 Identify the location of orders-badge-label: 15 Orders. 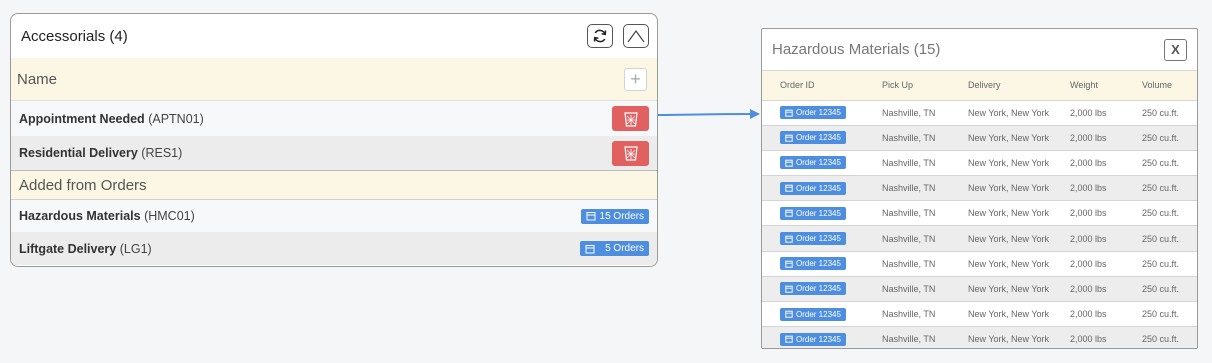
(621, 216).